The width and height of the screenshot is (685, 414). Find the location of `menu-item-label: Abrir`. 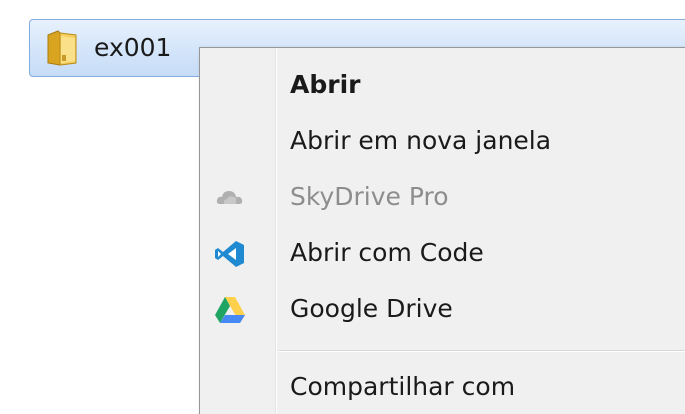

menu-item-label: Abrir is located at coordinates (325, 84).